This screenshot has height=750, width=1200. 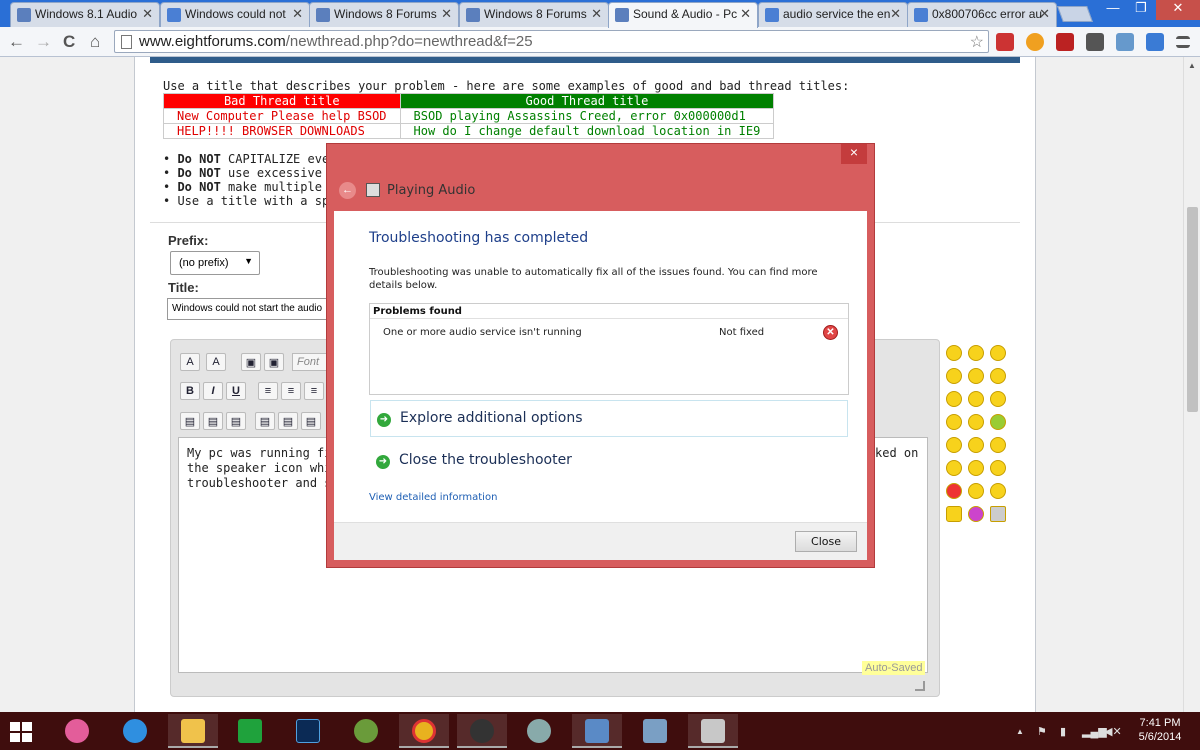 I want to click on close-button: Close, so click(x=826, y=541).